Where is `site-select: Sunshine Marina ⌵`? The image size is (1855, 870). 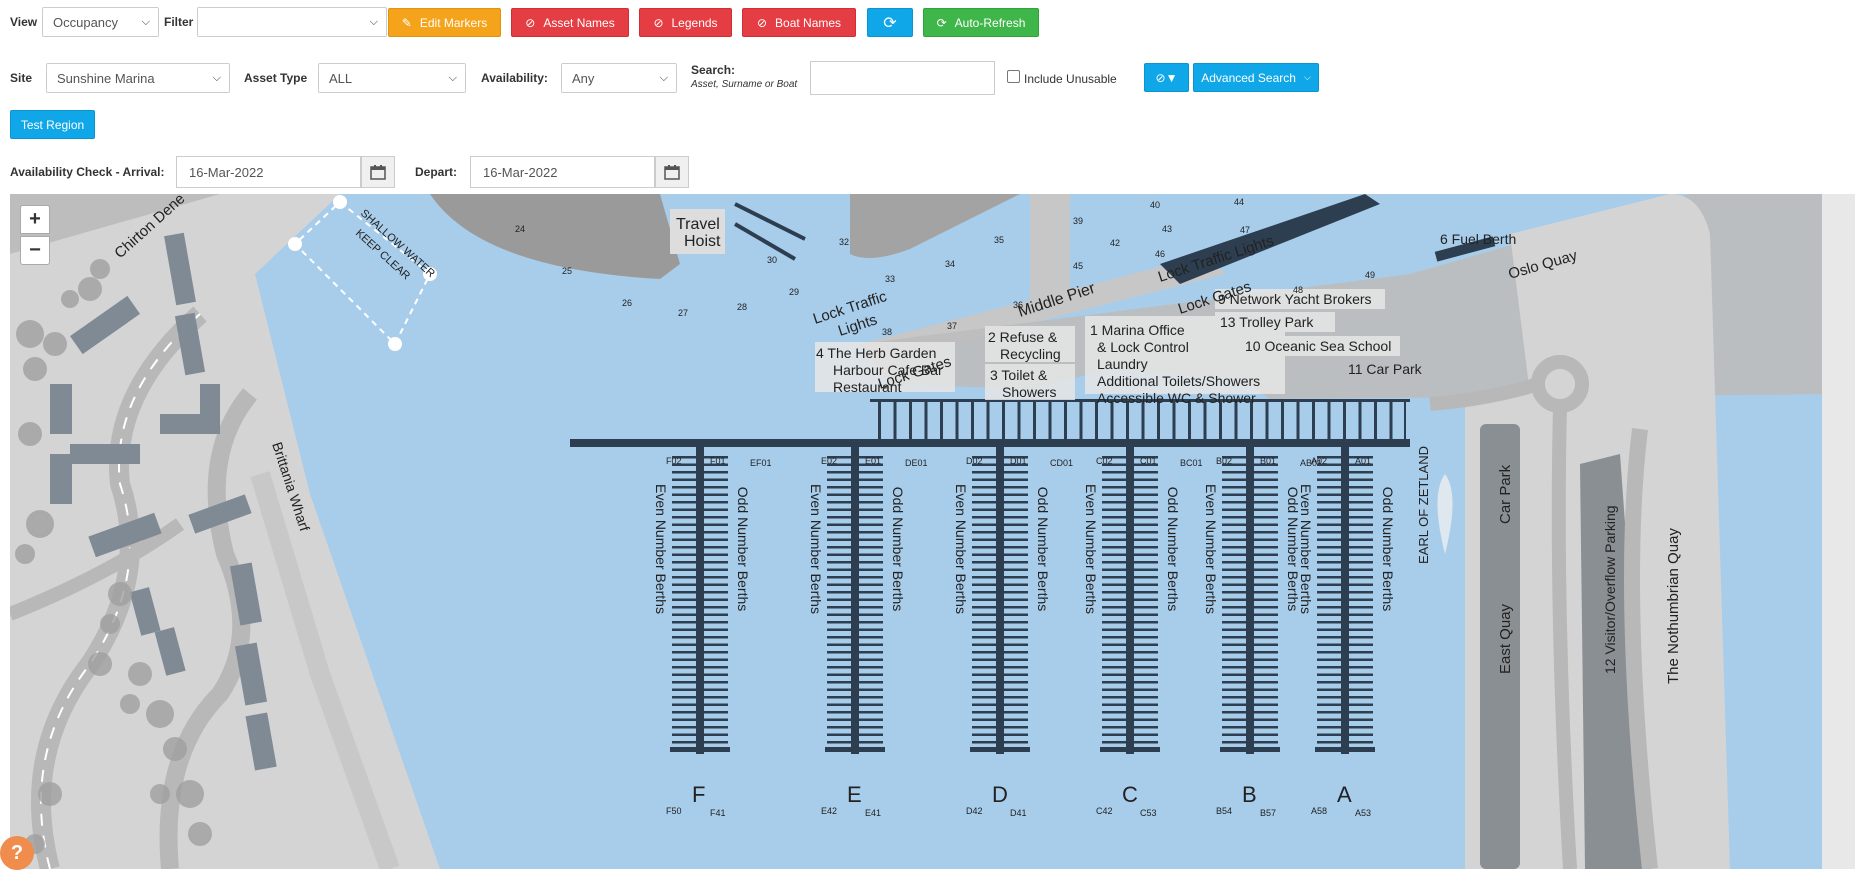 site-select: Sunshine Marina ⌵ is located at coordinates (138, 78).